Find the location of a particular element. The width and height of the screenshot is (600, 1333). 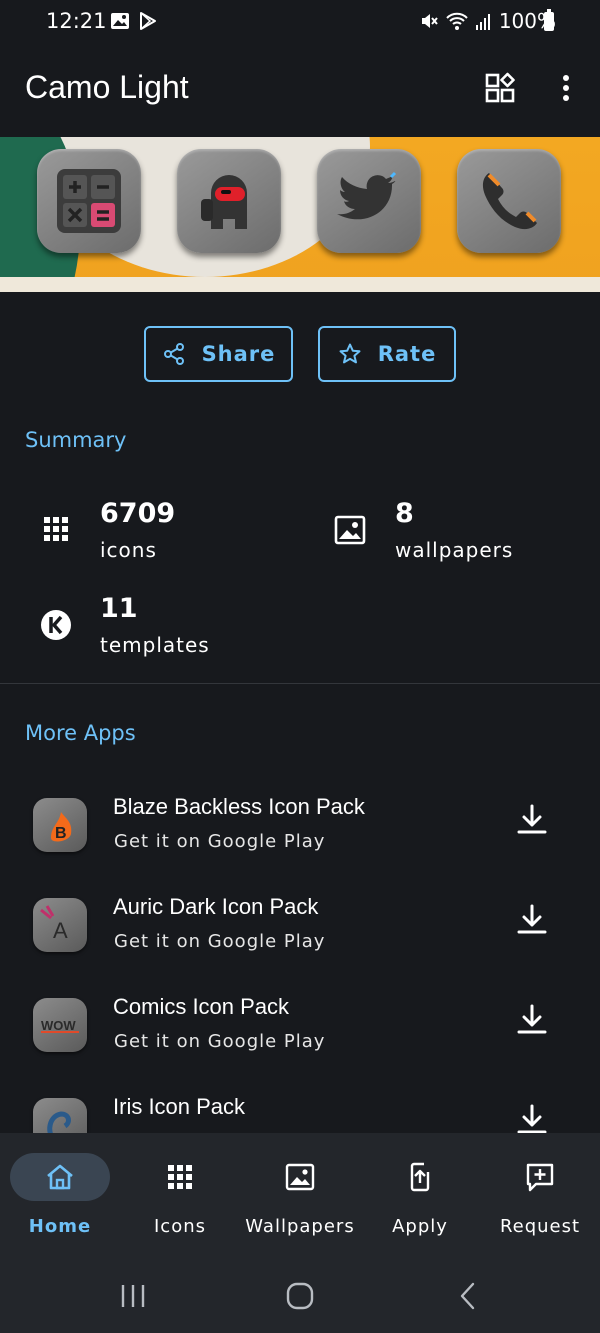

back-icon is located at coordinates (468, 1296).